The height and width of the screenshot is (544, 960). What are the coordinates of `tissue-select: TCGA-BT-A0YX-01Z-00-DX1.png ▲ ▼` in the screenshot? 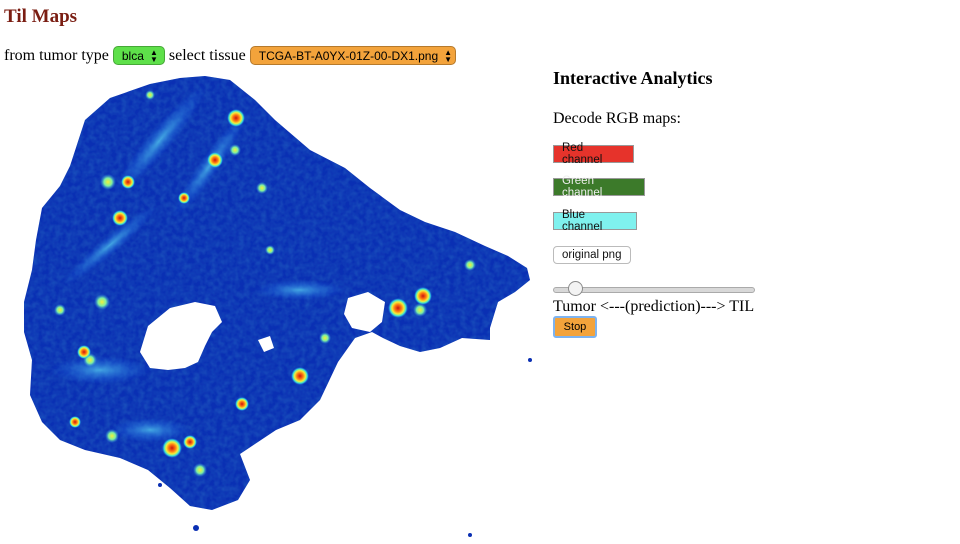 It's located at (352, 55).